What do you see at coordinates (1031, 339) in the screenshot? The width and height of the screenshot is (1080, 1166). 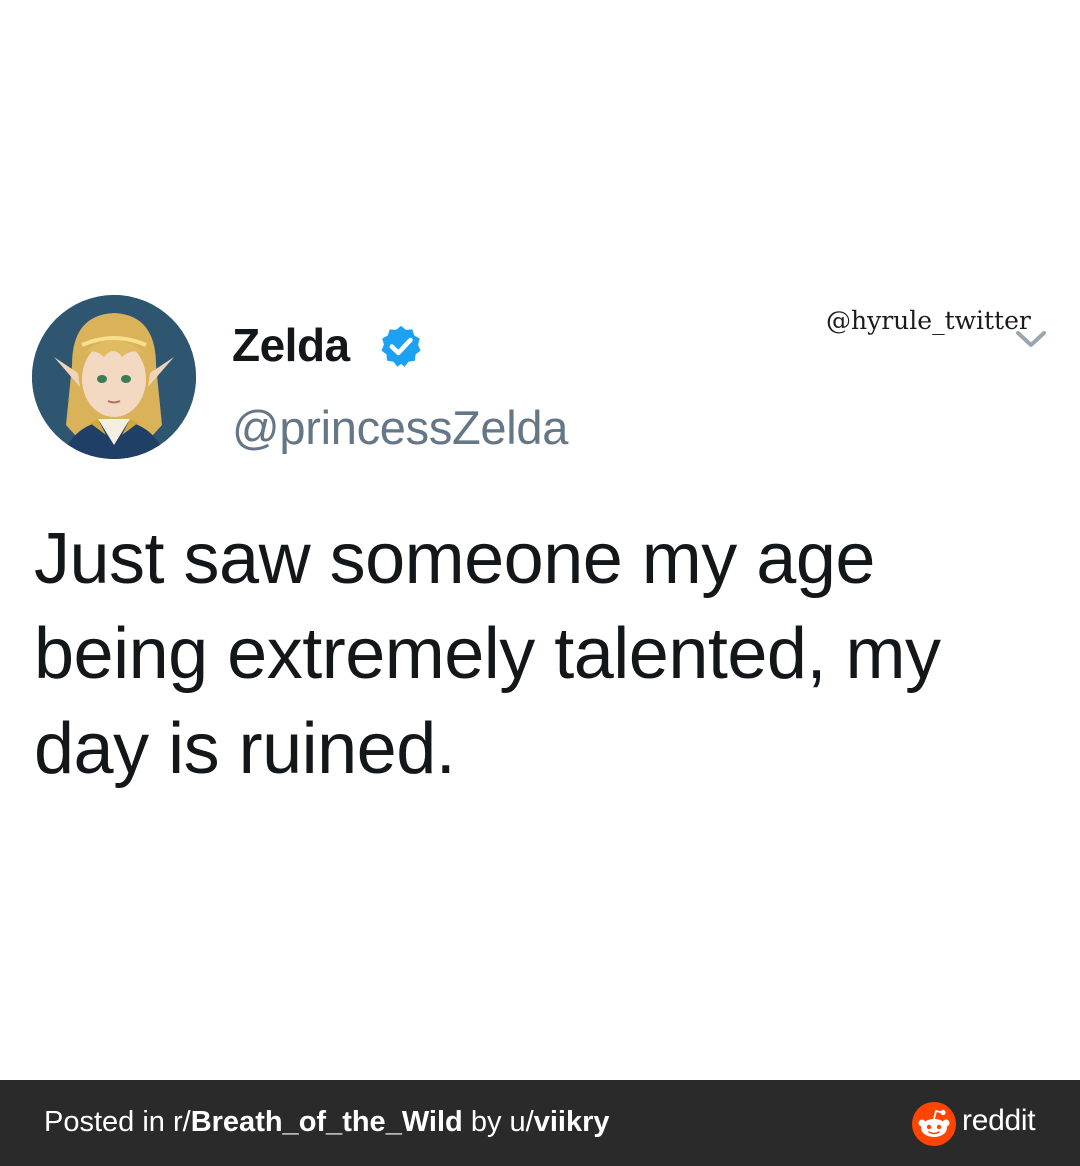 I see `chevron-down-icon` at bounding box center [1031, 339].